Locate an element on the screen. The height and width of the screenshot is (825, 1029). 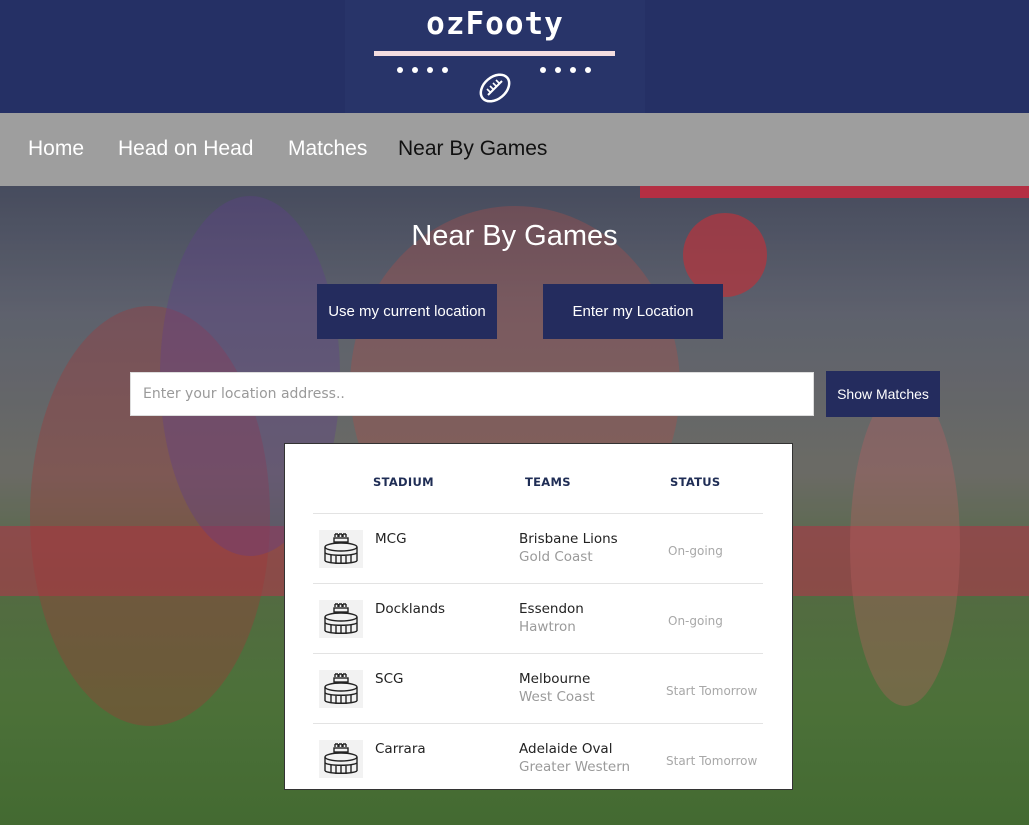
home-team: Essendon is located at coordinates (551, 609).